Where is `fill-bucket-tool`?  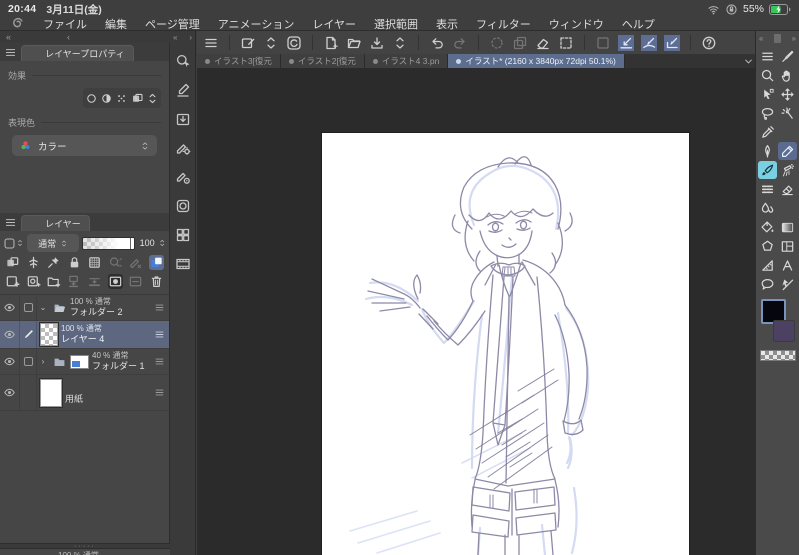
fill-bucket-tool is located at coordinates (767, 227).